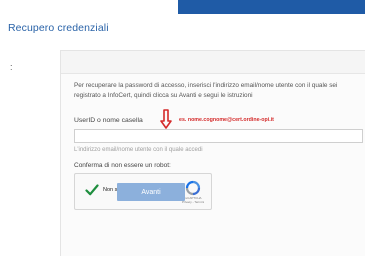  I want to click on recaptcha-logo-icon, so click(193, 188).